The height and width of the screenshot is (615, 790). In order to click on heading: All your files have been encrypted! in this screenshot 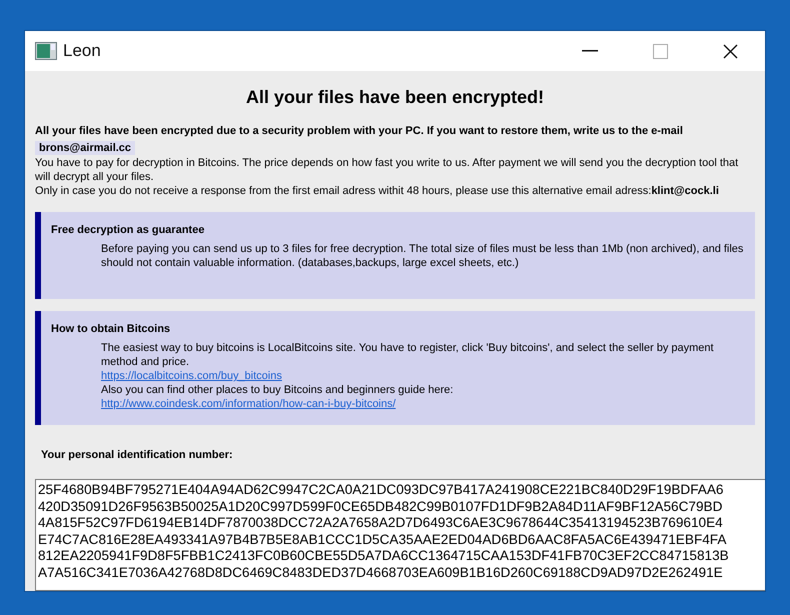, I will do `click(395, 97)`.